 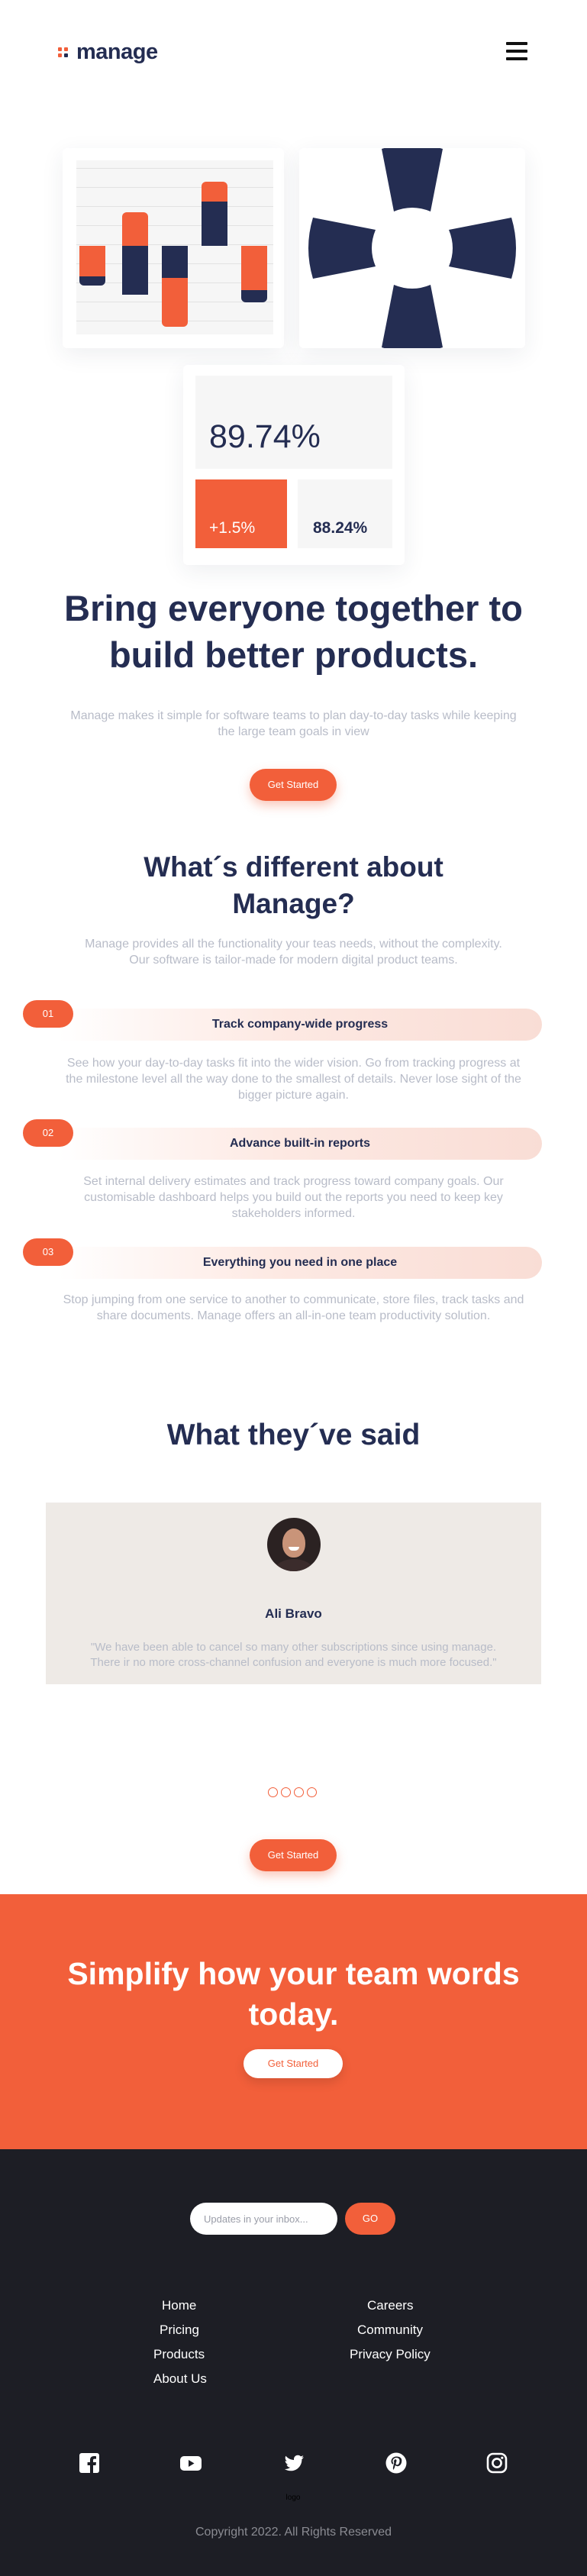 I want to click on feature-bar: Advance built-in reports, so click(x=300, y=1144).